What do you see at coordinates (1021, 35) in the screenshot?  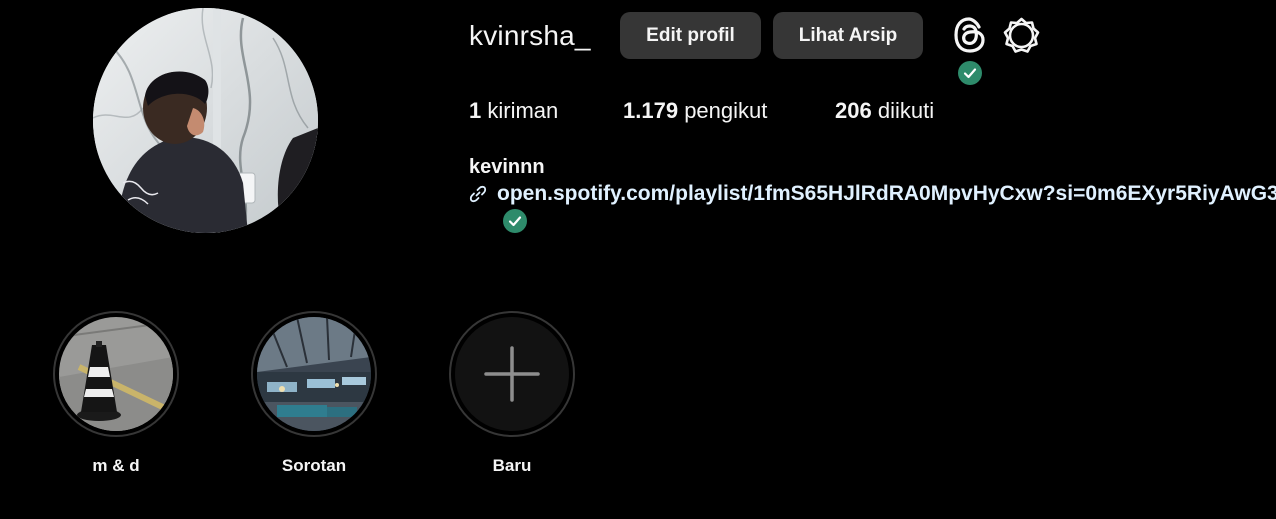 I see `gear-icon` at bounding box center [1021, 35].